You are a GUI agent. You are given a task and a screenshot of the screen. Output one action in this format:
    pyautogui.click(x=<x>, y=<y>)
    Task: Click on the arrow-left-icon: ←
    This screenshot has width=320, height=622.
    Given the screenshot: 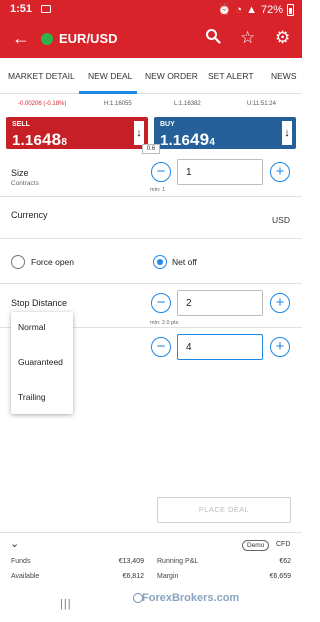 What is the action you would take?
    pyautogui.click(x=21, y=38)
    